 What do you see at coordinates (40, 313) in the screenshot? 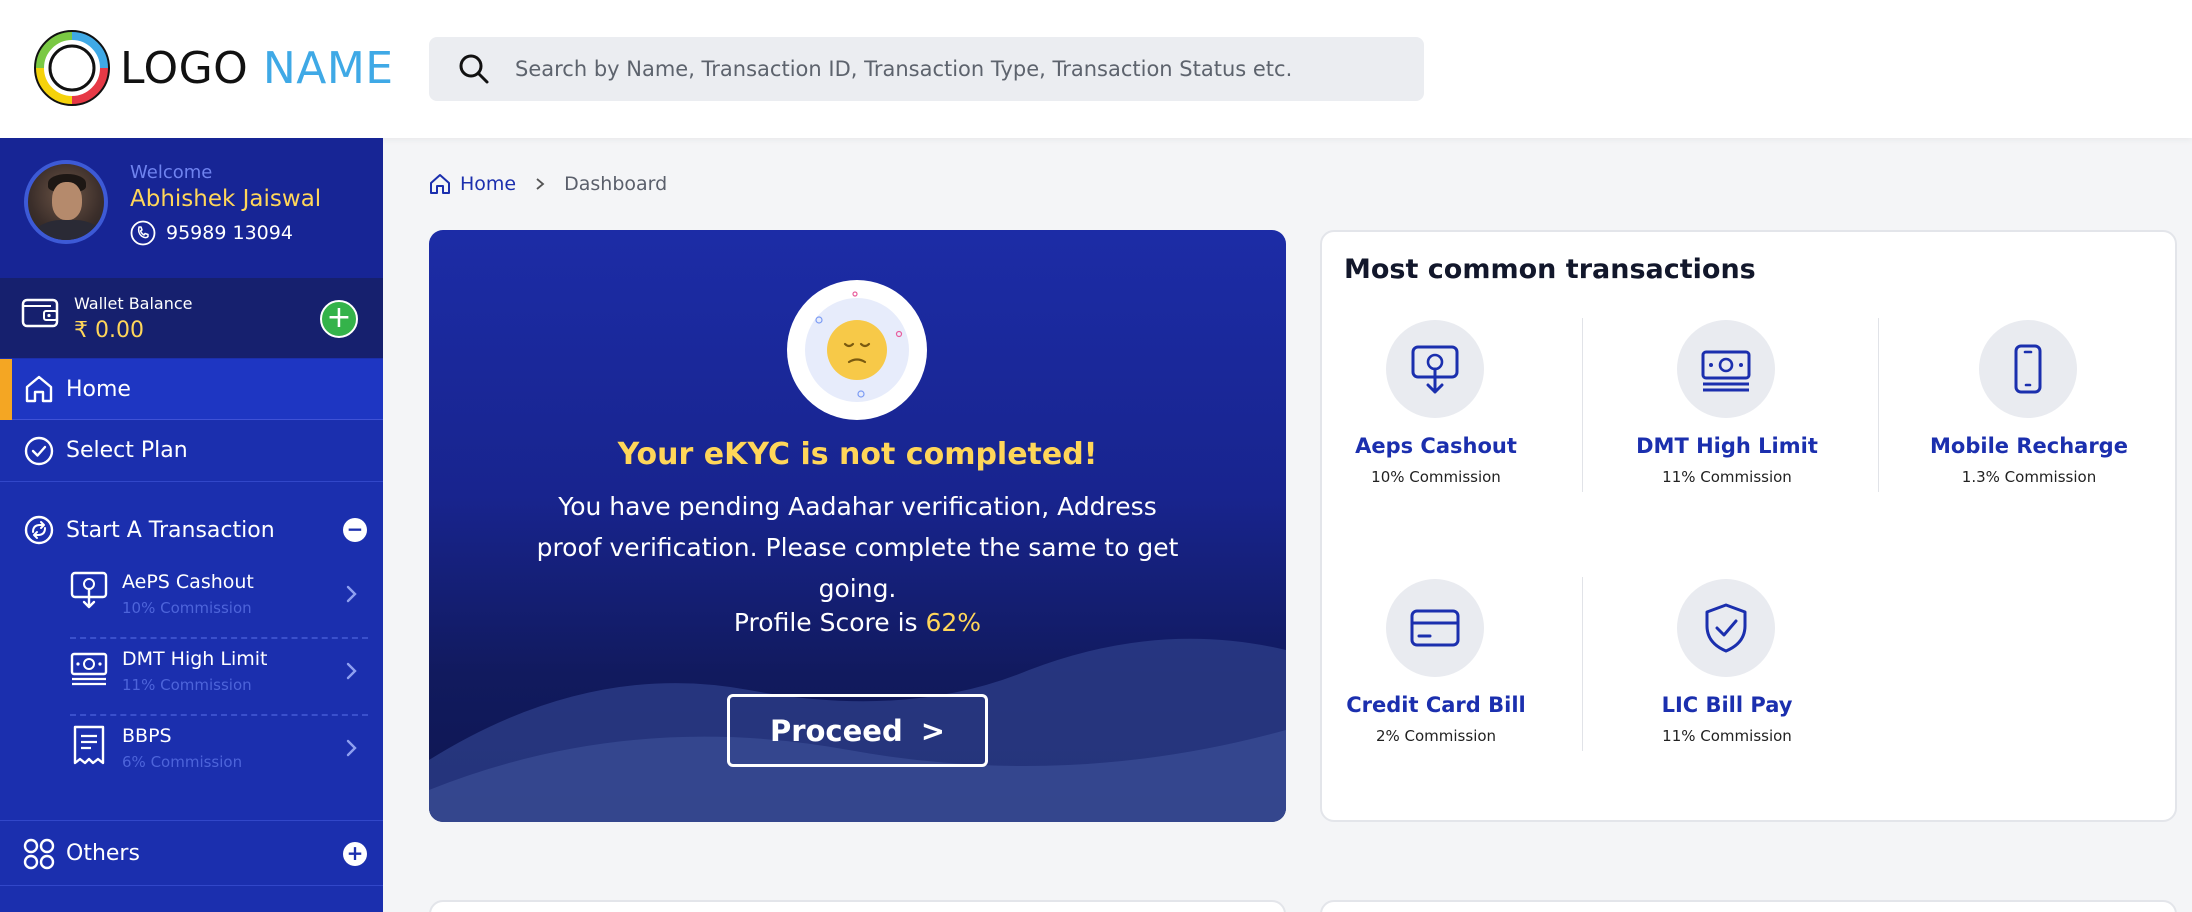
I see `wallet-icon` at bounding box center [40, 313].